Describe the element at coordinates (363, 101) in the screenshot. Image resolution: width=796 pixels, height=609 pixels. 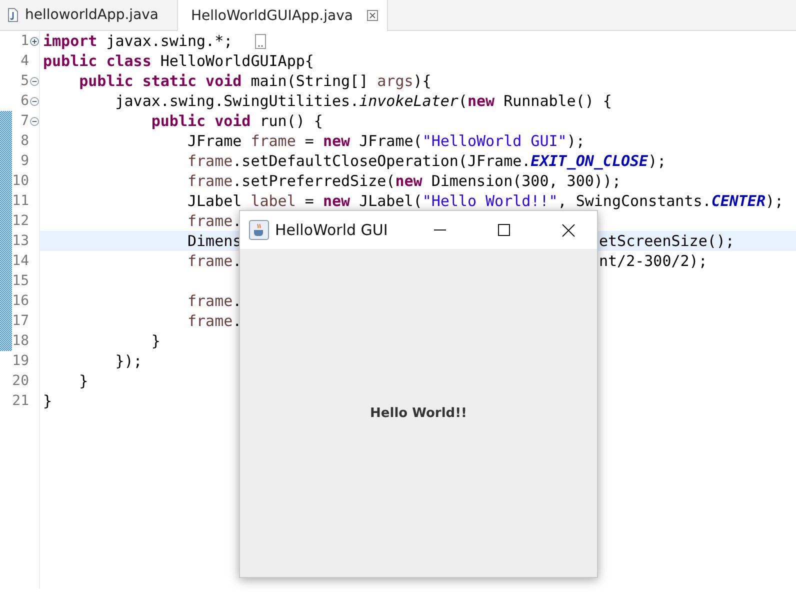
I see `code-line: javax.swing.SwingUtilities.invokeLater(new Runnable() {` at that location.